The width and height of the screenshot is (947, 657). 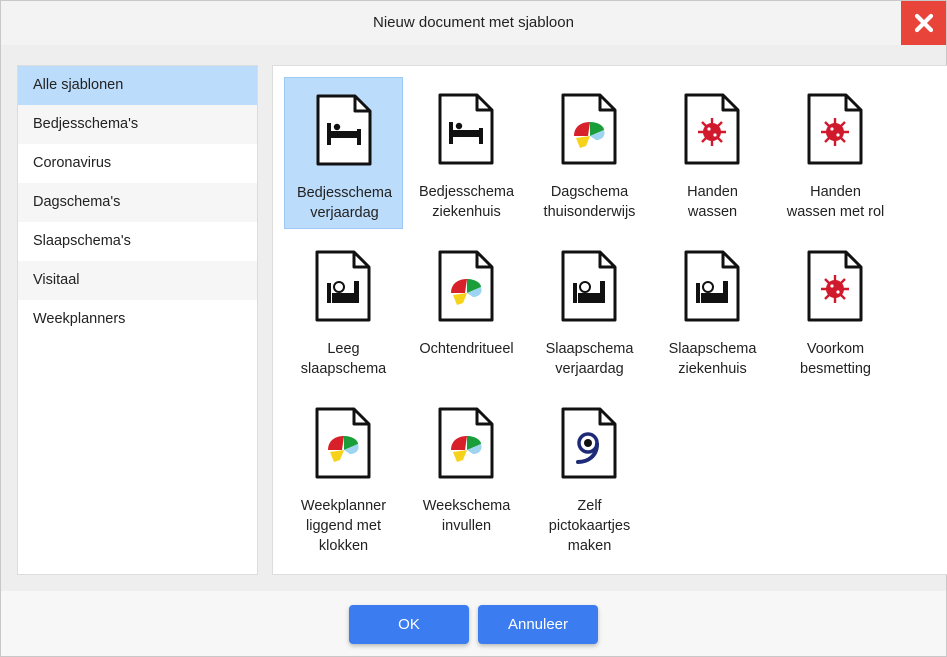 I want to click on dialog-titlebar: Nieuw document met sjabloon, so click(x=473, y=23).